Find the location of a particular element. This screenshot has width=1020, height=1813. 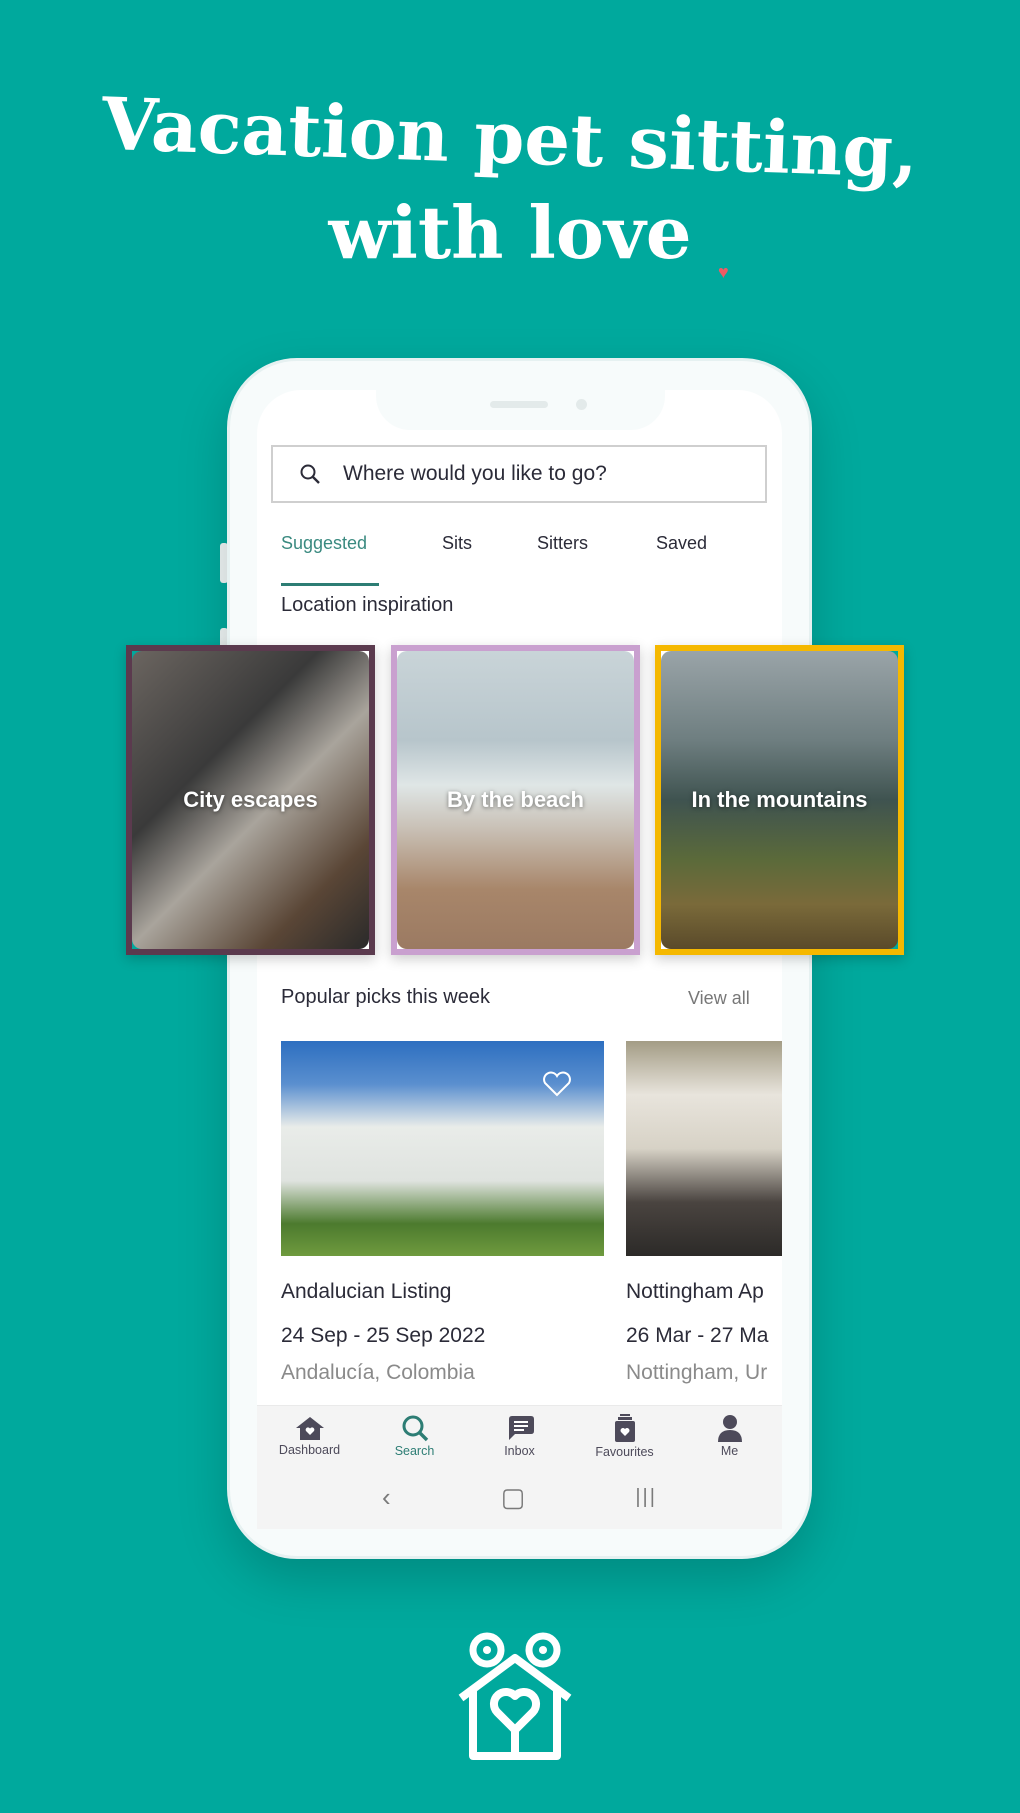

tab-sitters: Sitters is located at coordinates (562, 543).